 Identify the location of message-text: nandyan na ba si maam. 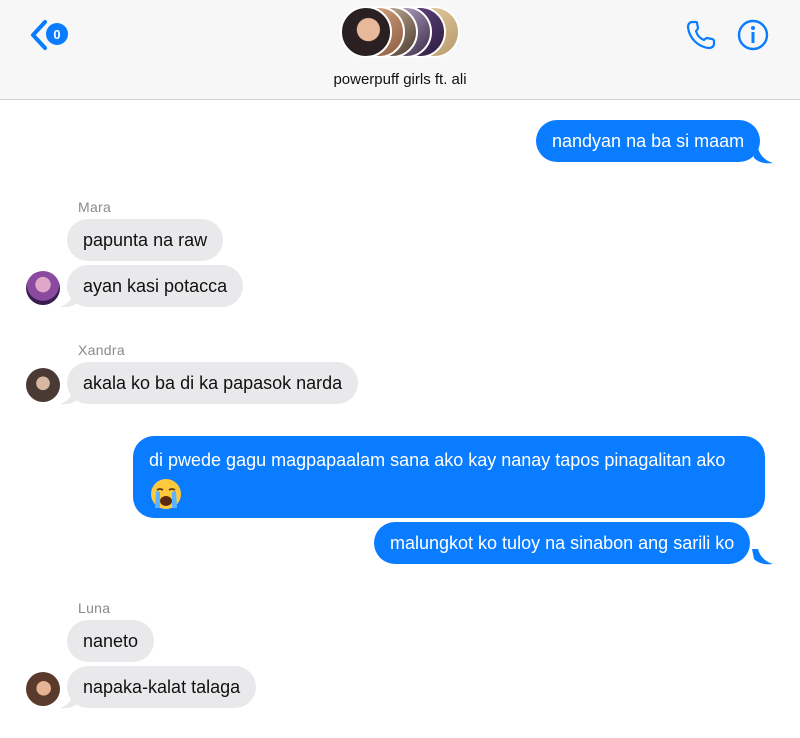
(648, 140).